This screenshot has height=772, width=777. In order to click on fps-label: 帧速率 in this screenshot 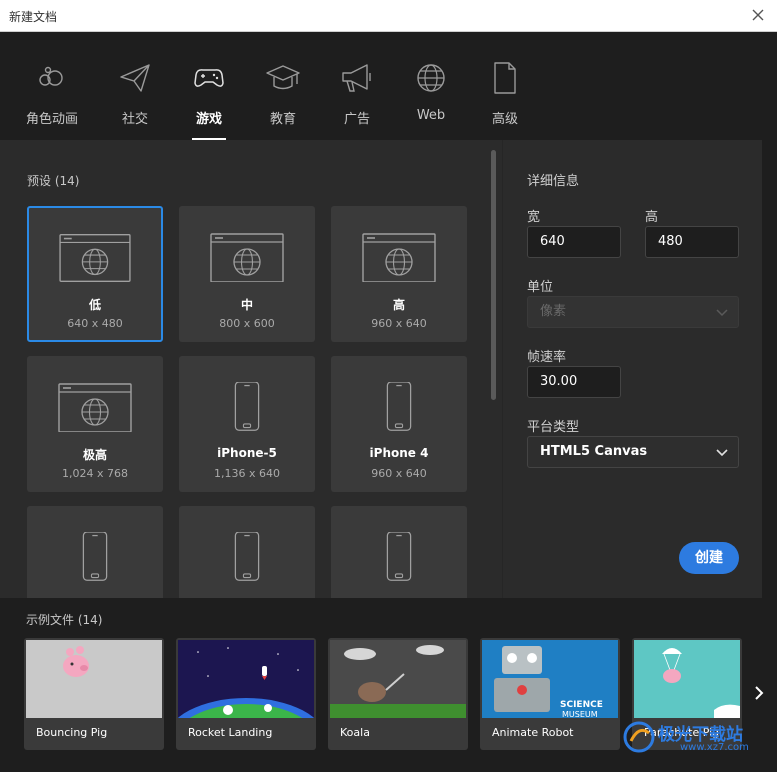, I will do `click(547, 357)`.